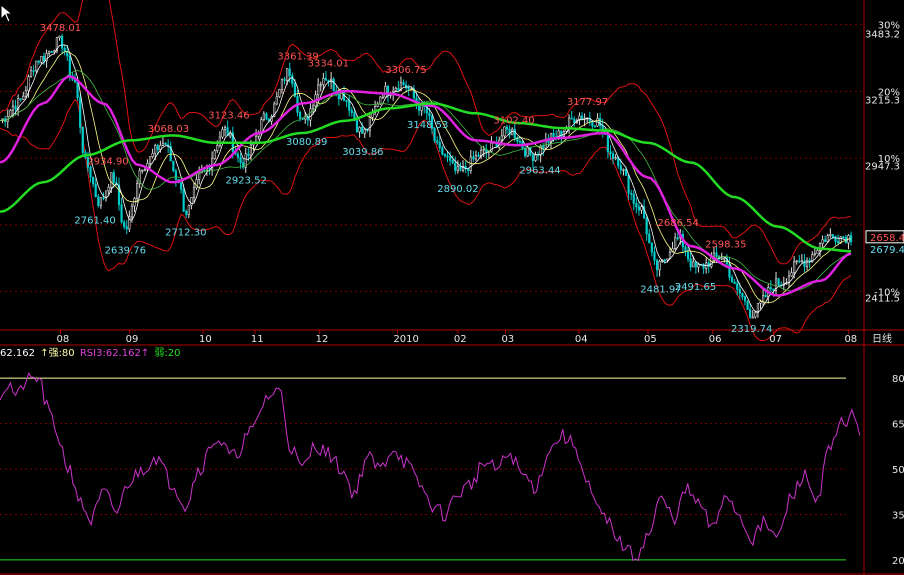 The height and width of the screenshot is (575, 904). I want to click on x-tick-label: 07, so click(775, 339).